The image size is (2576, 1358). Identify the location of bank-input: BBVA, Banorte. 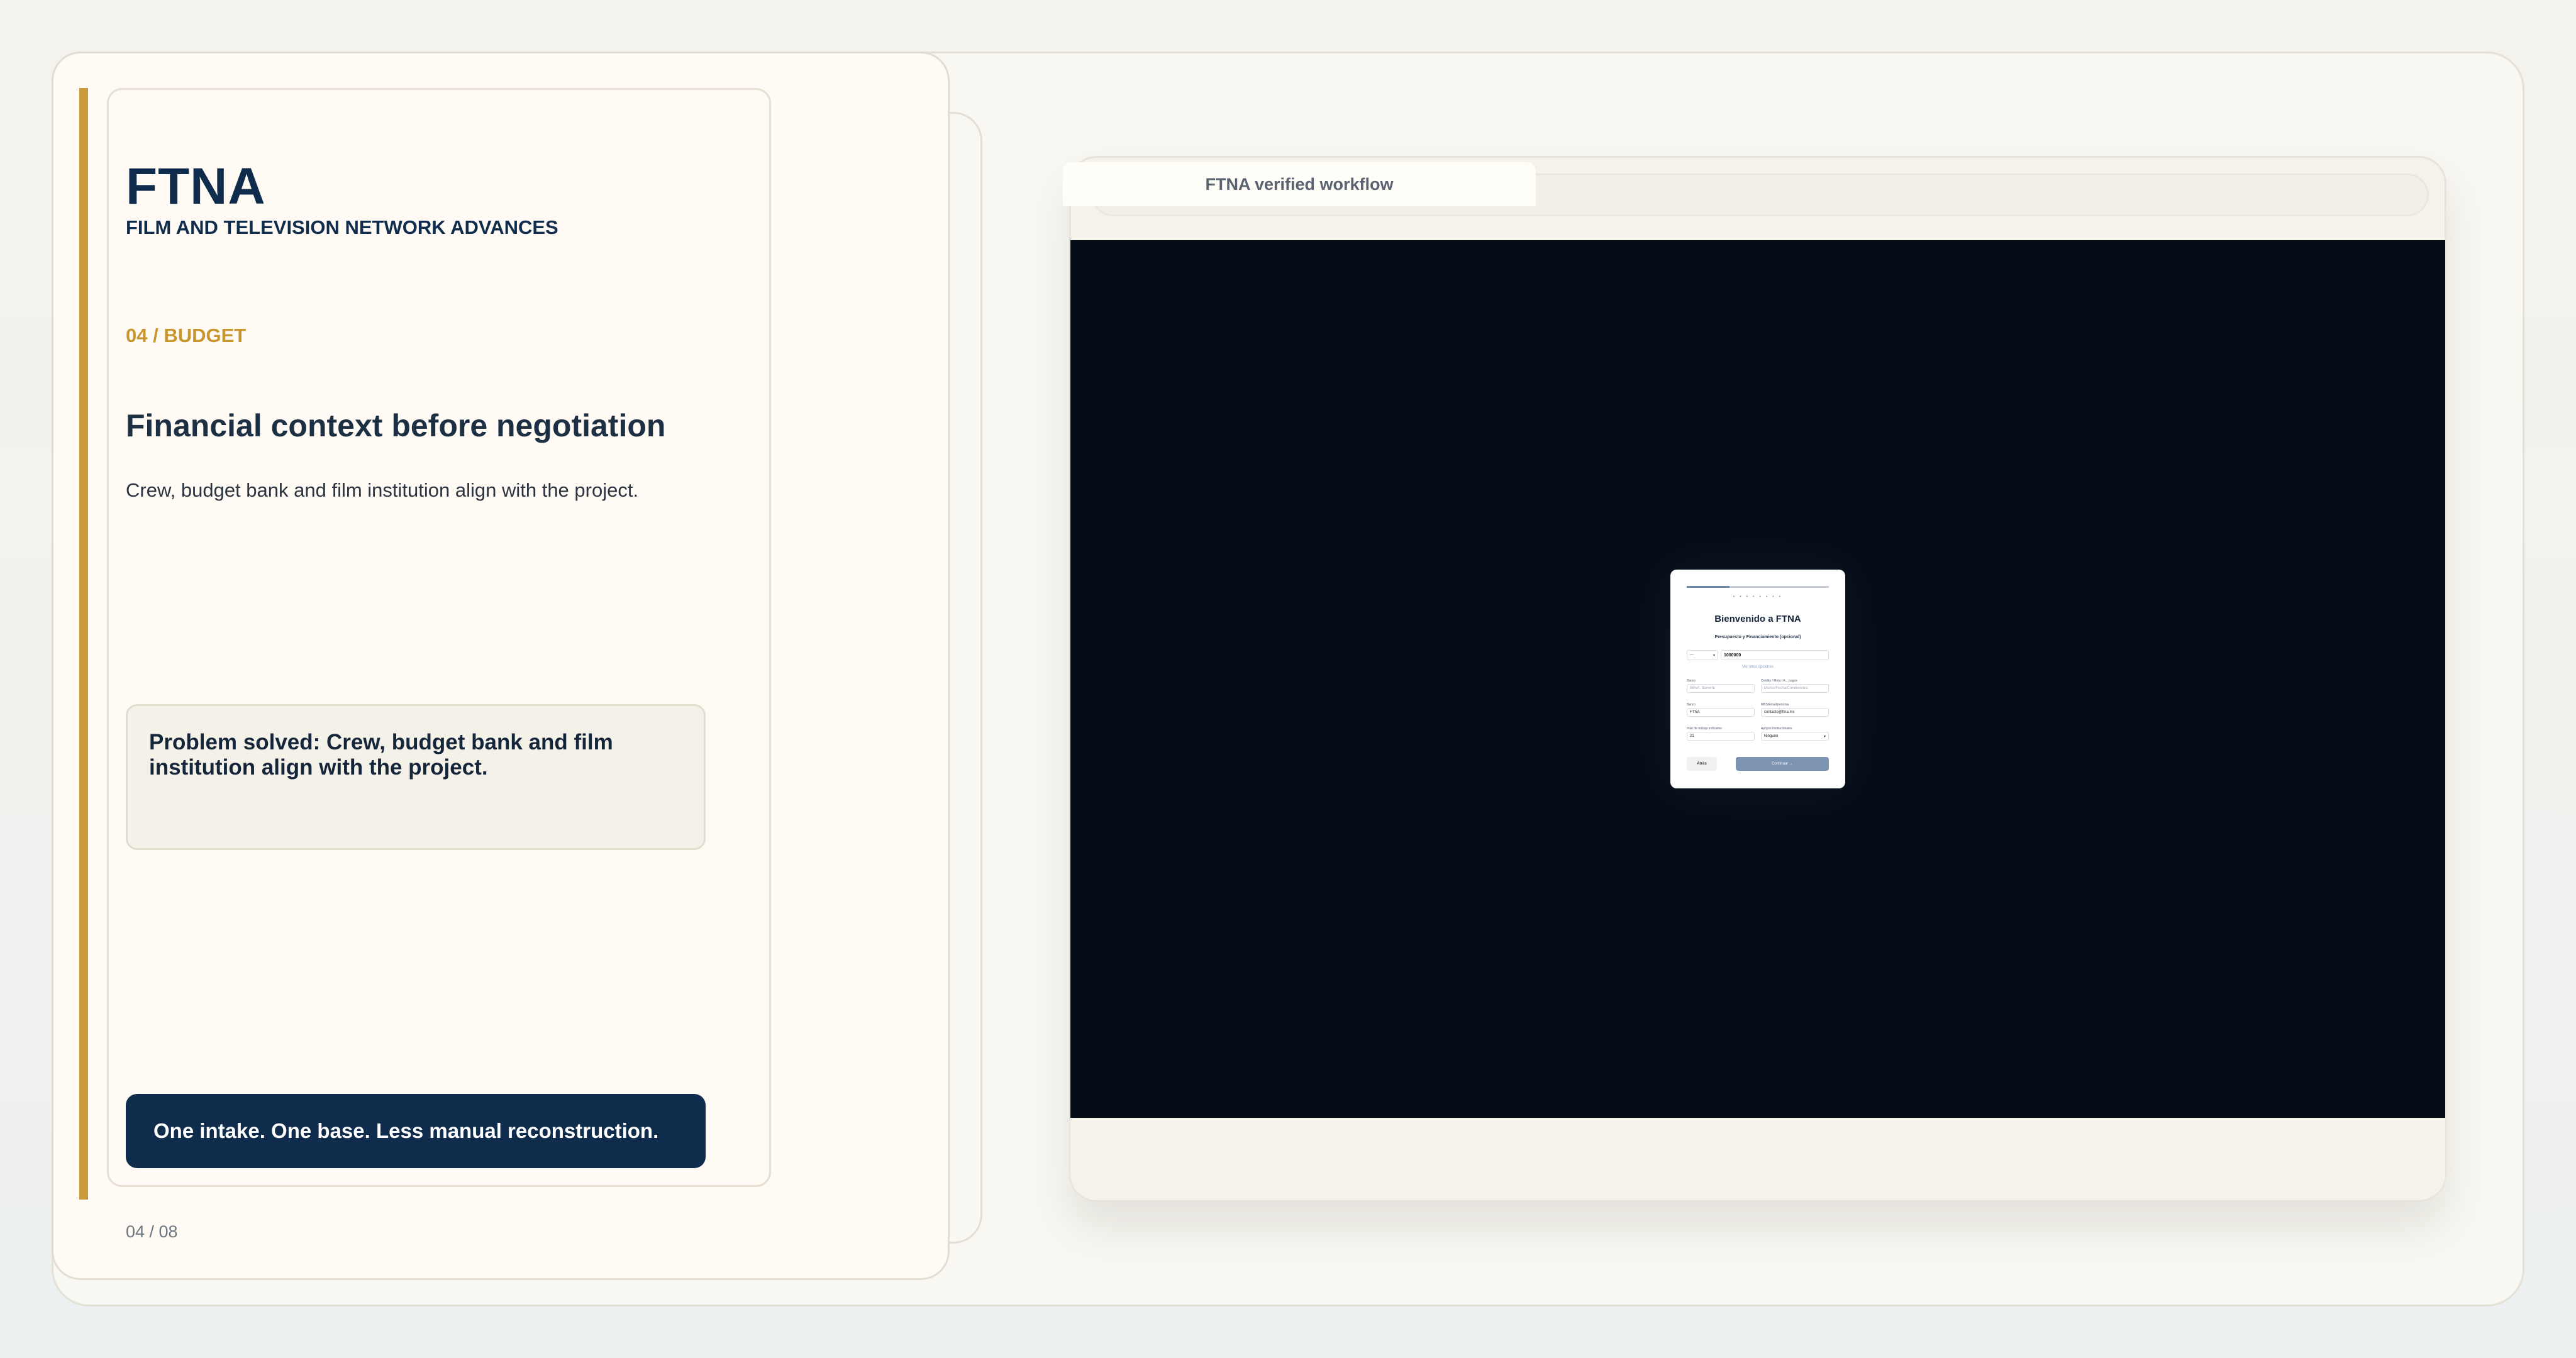
(1721, 688).